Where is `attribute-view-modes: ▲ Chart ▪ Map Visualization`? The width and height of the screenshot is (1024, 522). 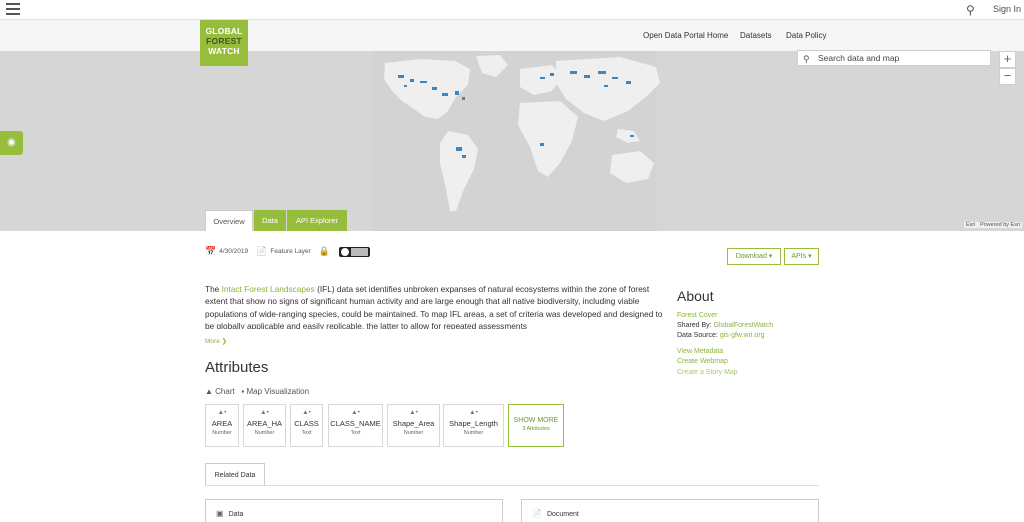 attribute-view-modes: ▲ Chart ▪ Map Visualization is located at coordinates (257, 391).